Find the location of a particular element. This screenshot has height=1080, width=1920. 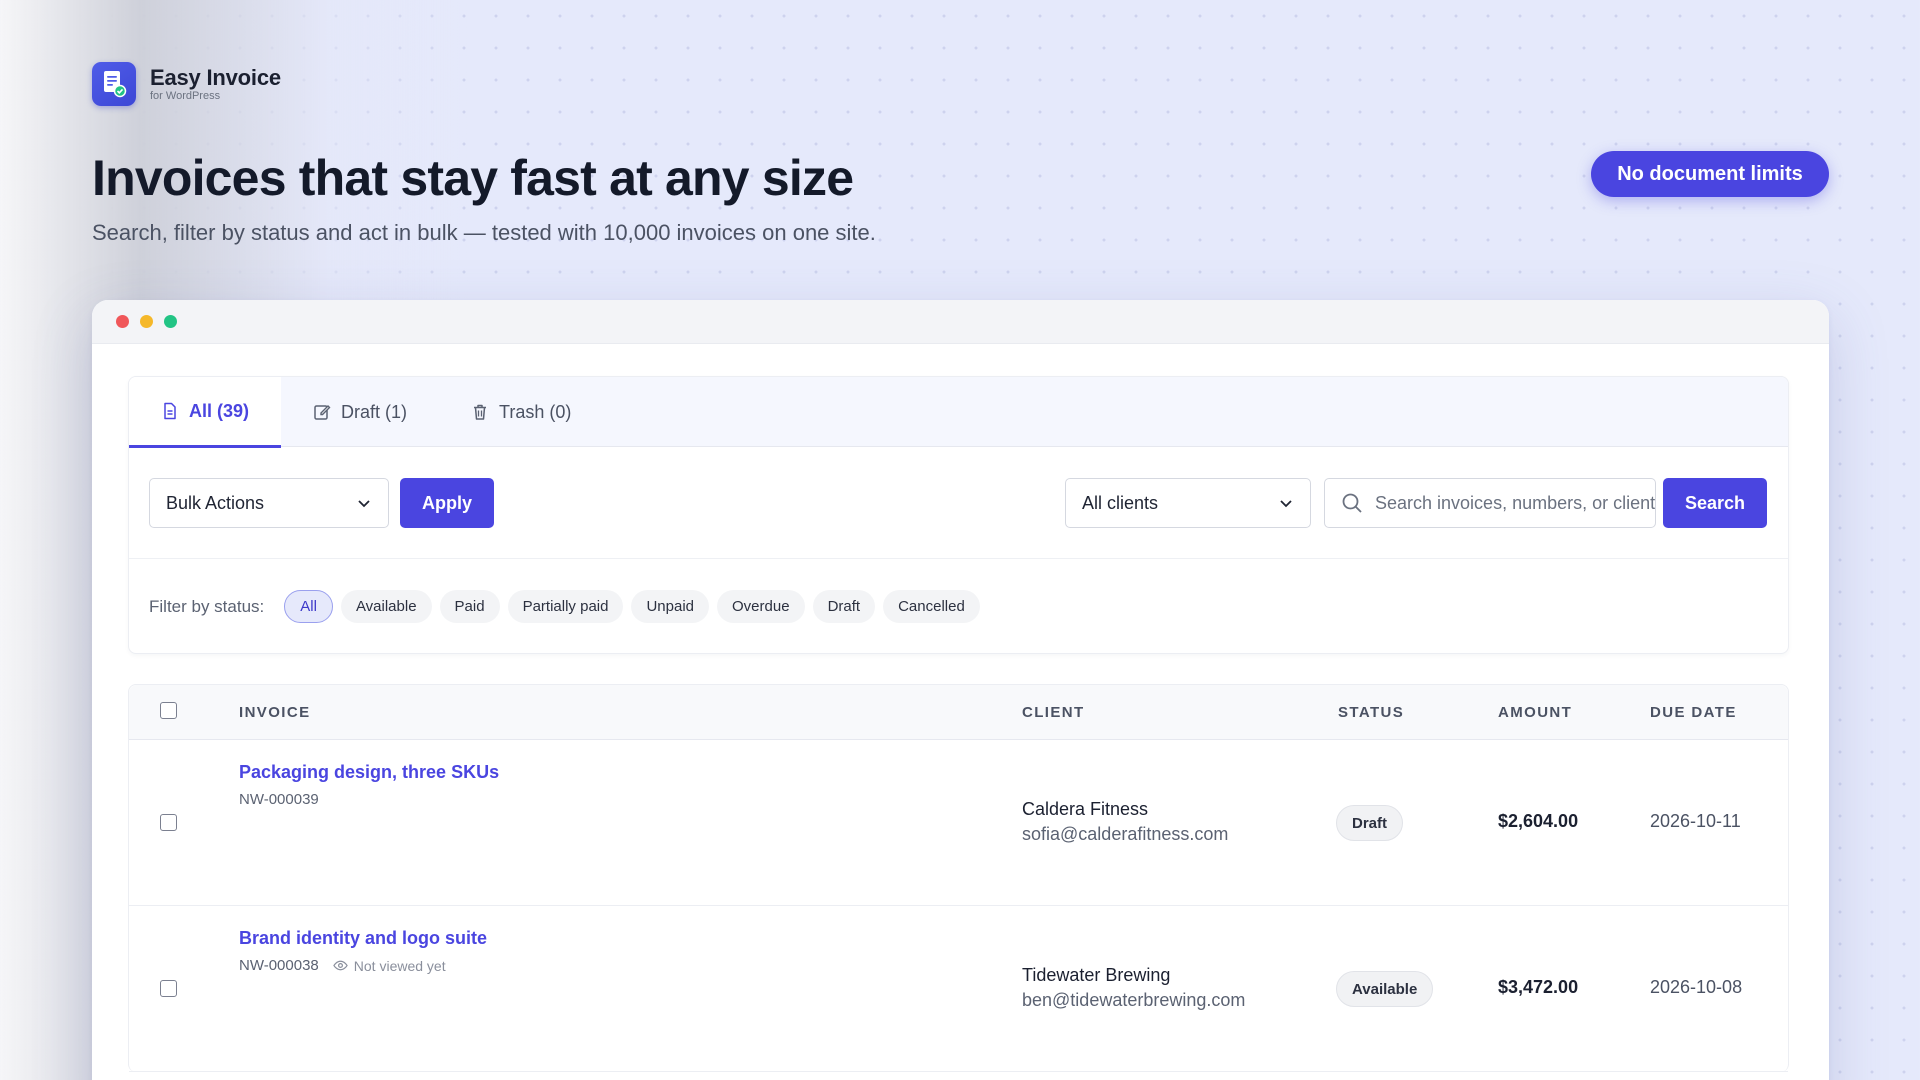

close-window-dot is located at coordinates (122, 321).